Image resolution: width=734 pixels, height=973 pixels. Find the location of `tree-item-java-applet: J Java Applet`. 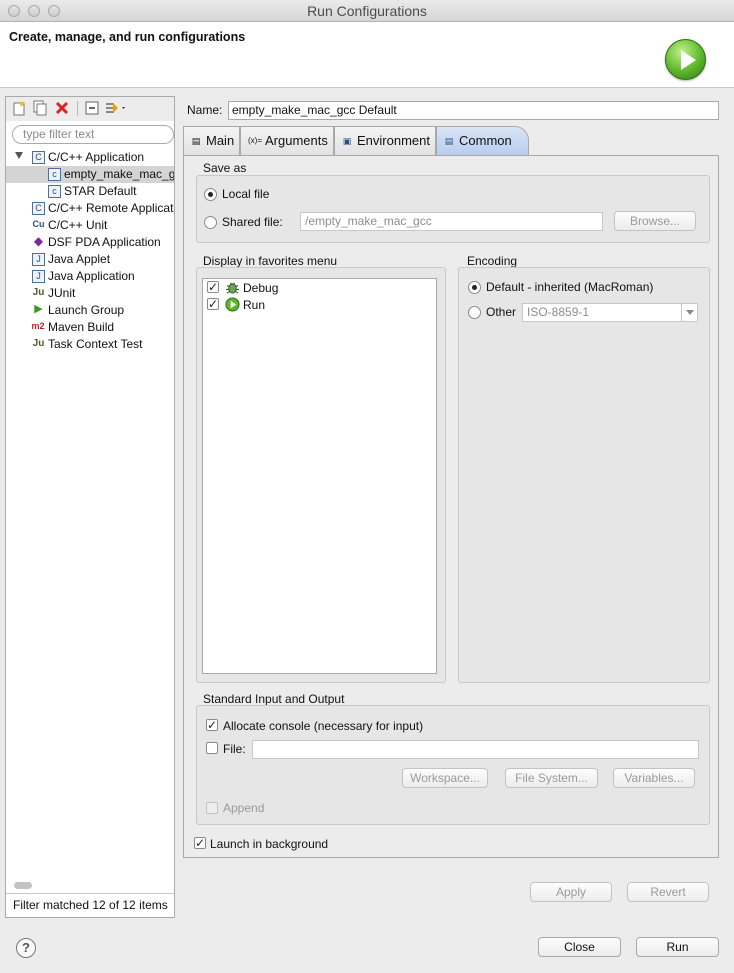

tree-item-java-applet: J Java Applet is located at coordinates (90, 259).